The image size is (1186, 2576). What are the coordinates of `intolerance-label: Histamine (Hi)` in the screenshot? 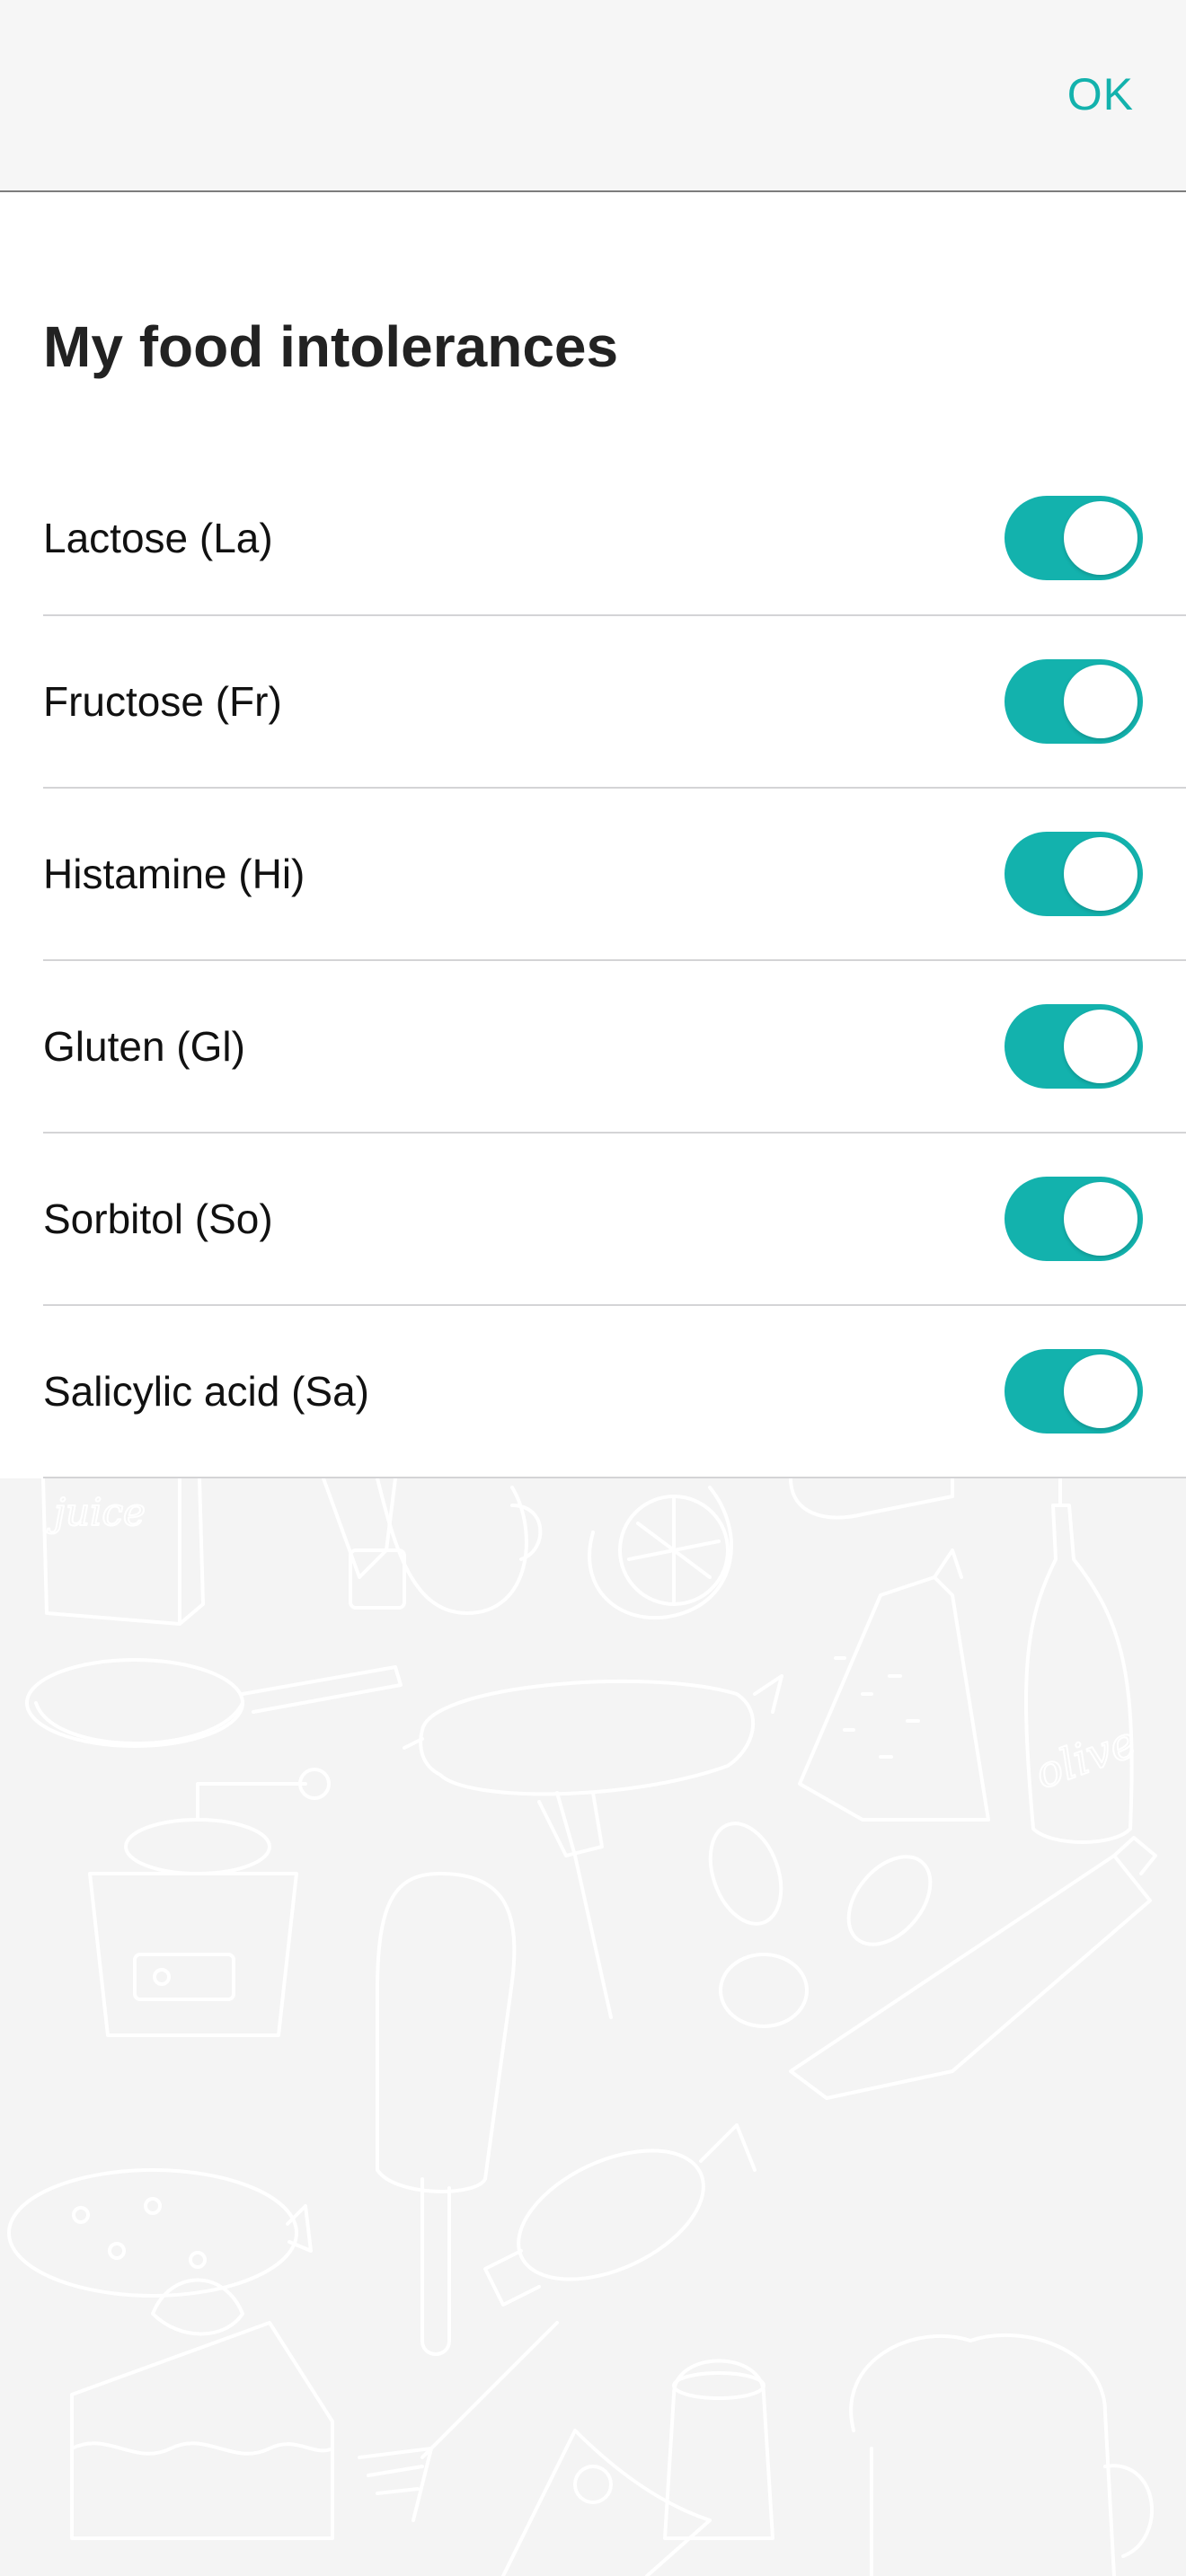 It's located at (174, 874).